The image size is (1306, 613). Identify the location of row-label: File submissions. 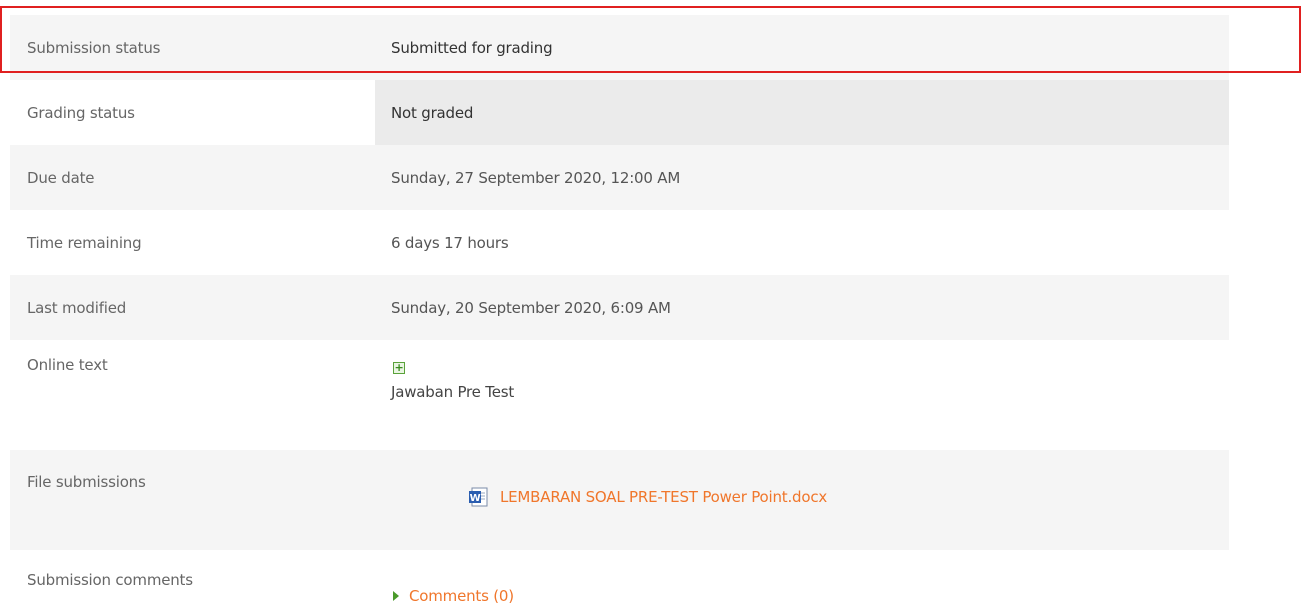
(86, 482).